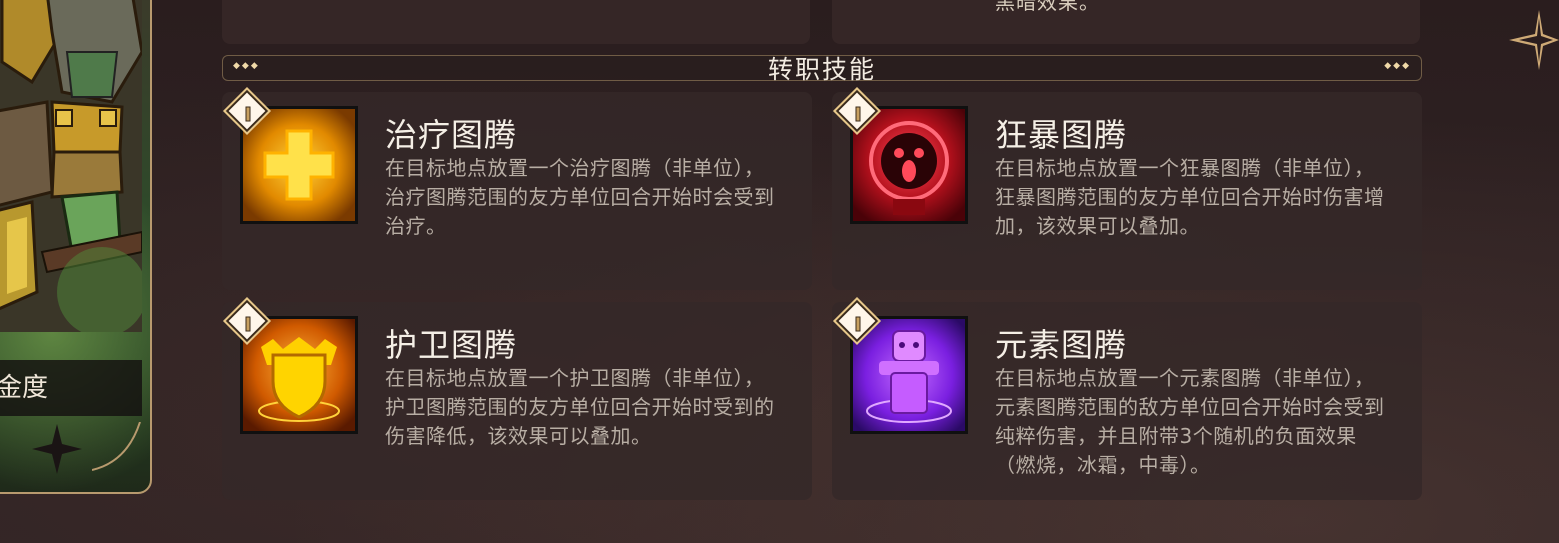  I want to click on previous-card-text: 黑暗效果。, so click(1047, 7).